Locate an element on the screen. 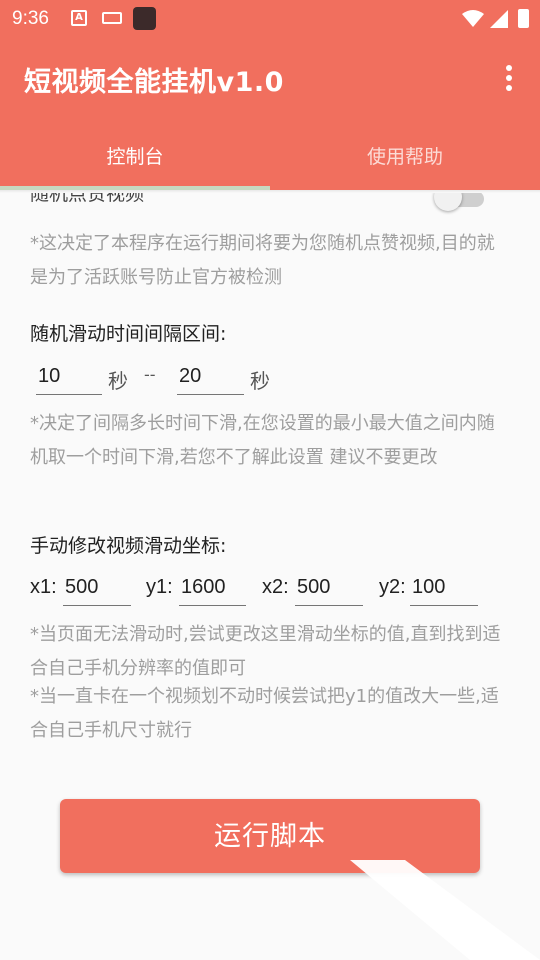  tab-console: 控制台 is located at coordinates (135, 155).